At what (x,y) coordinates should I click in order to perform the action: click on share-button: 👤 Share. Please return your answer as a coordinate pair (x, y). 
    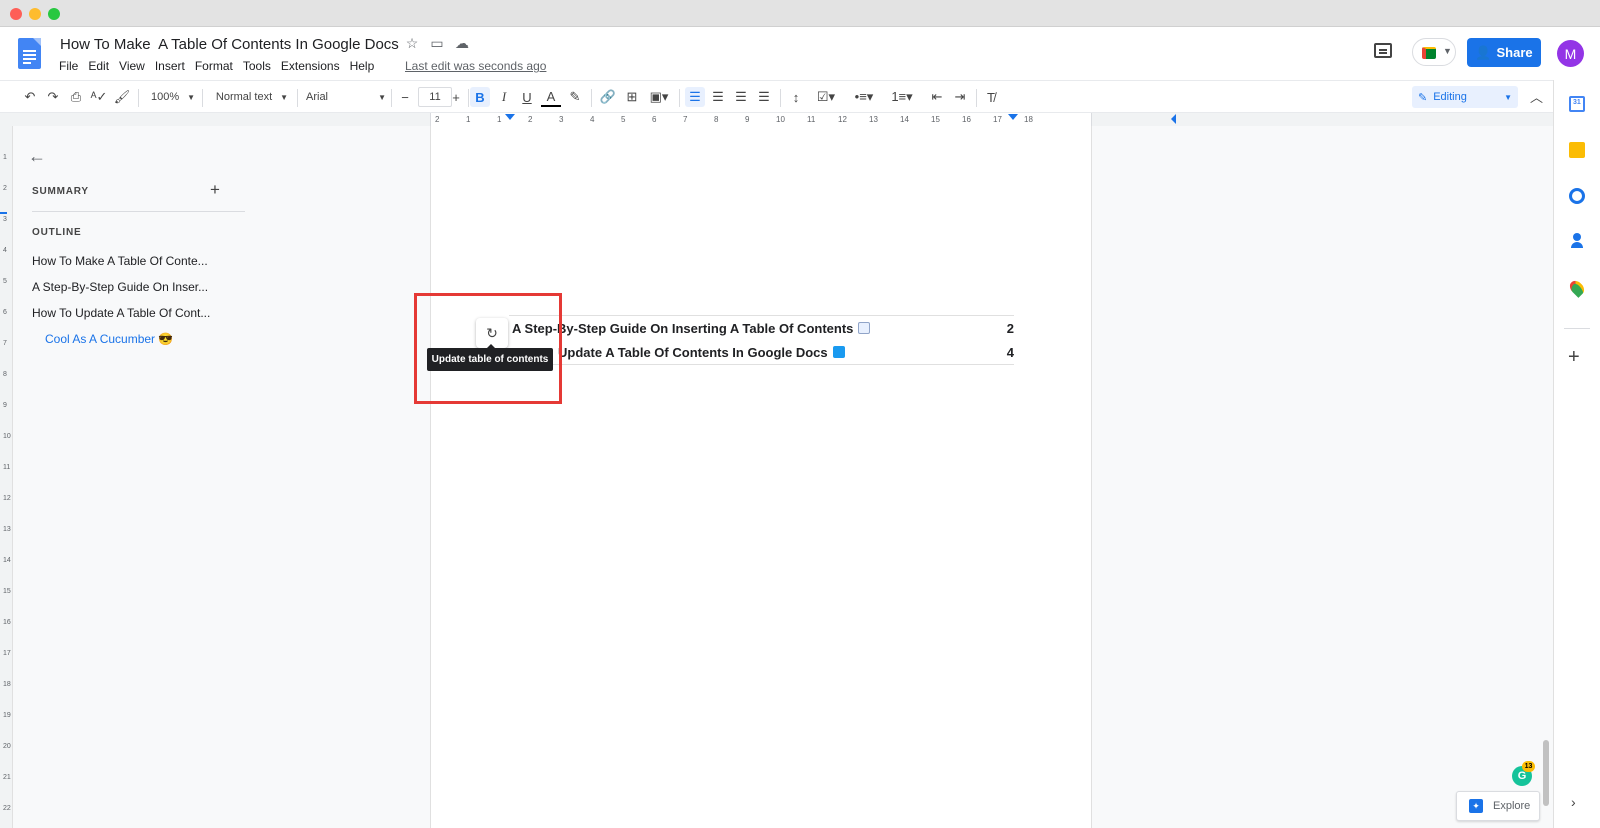
    Looking at the image, I should click on (1504, 52).